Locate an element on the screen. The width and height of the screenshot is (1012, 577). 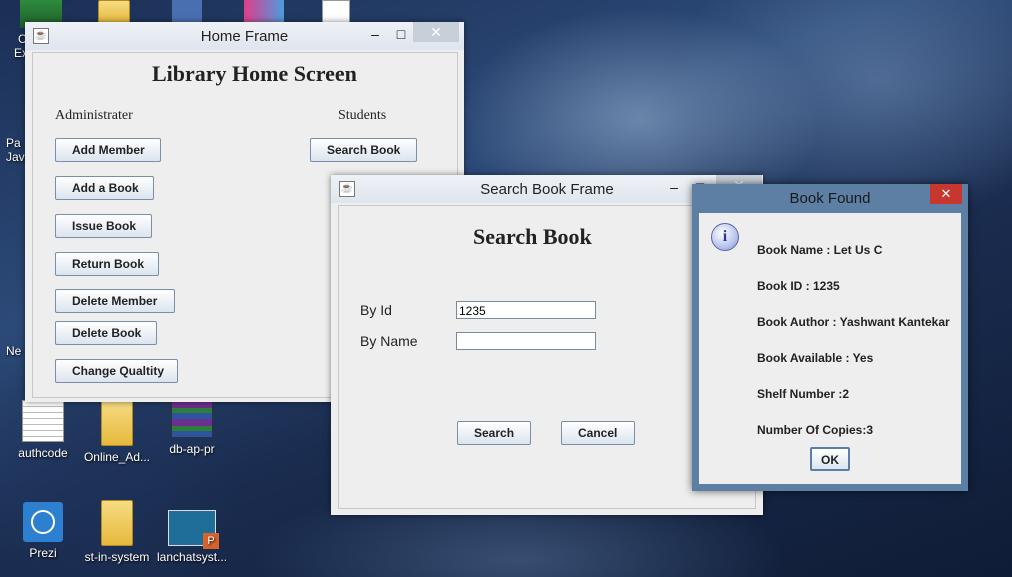
ok-button: OK is located at coordinates (830, 459).